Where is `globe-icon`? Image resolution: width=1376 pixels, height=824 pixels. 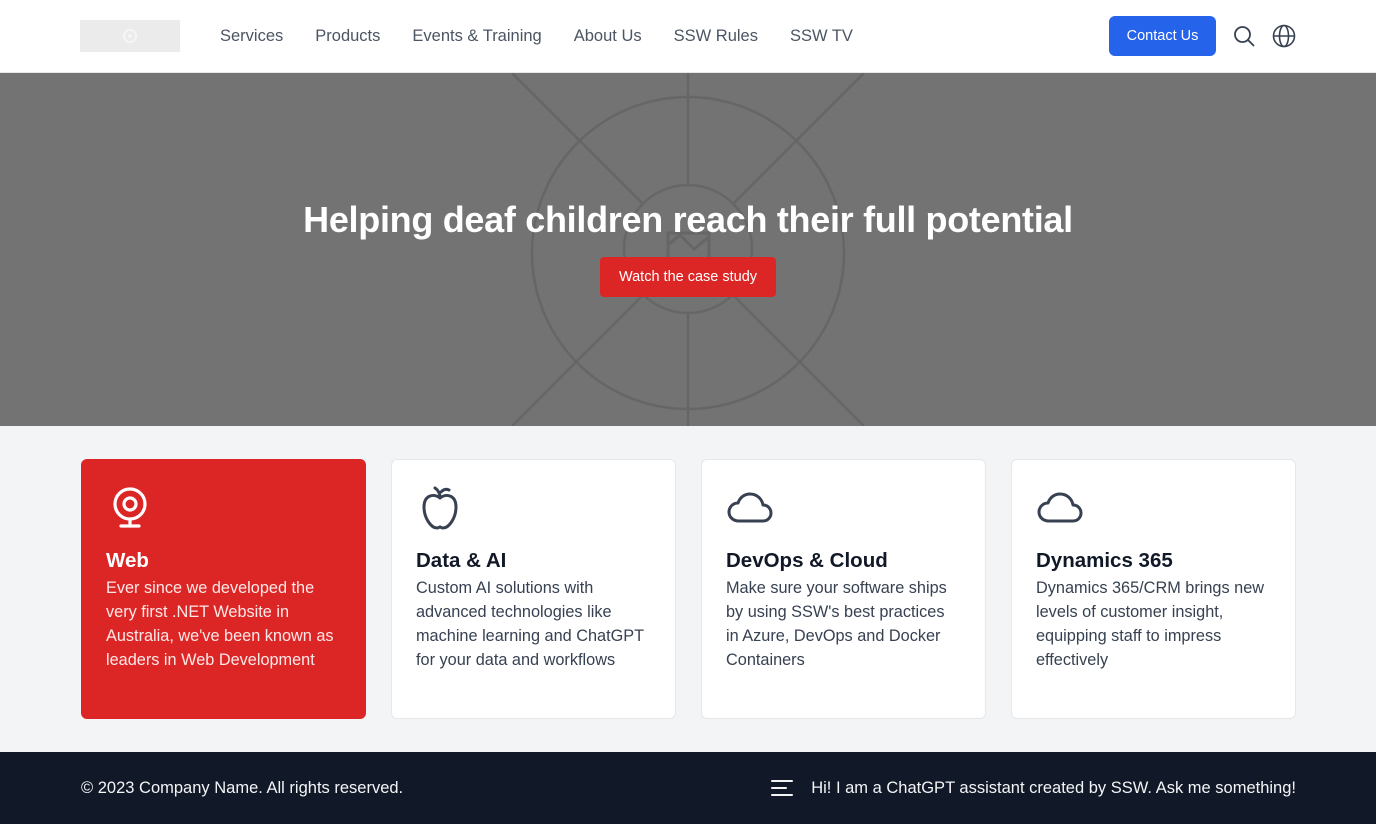 globe-icon is located at coordinates (1284, 36).